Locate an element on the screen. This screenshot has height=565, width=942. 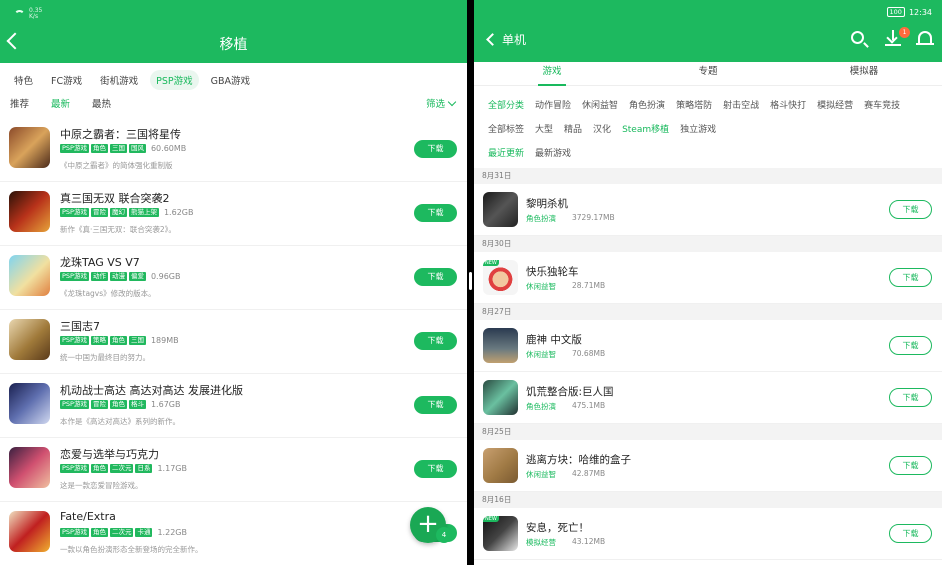
bell-icon is located at coordinates (925, 38).